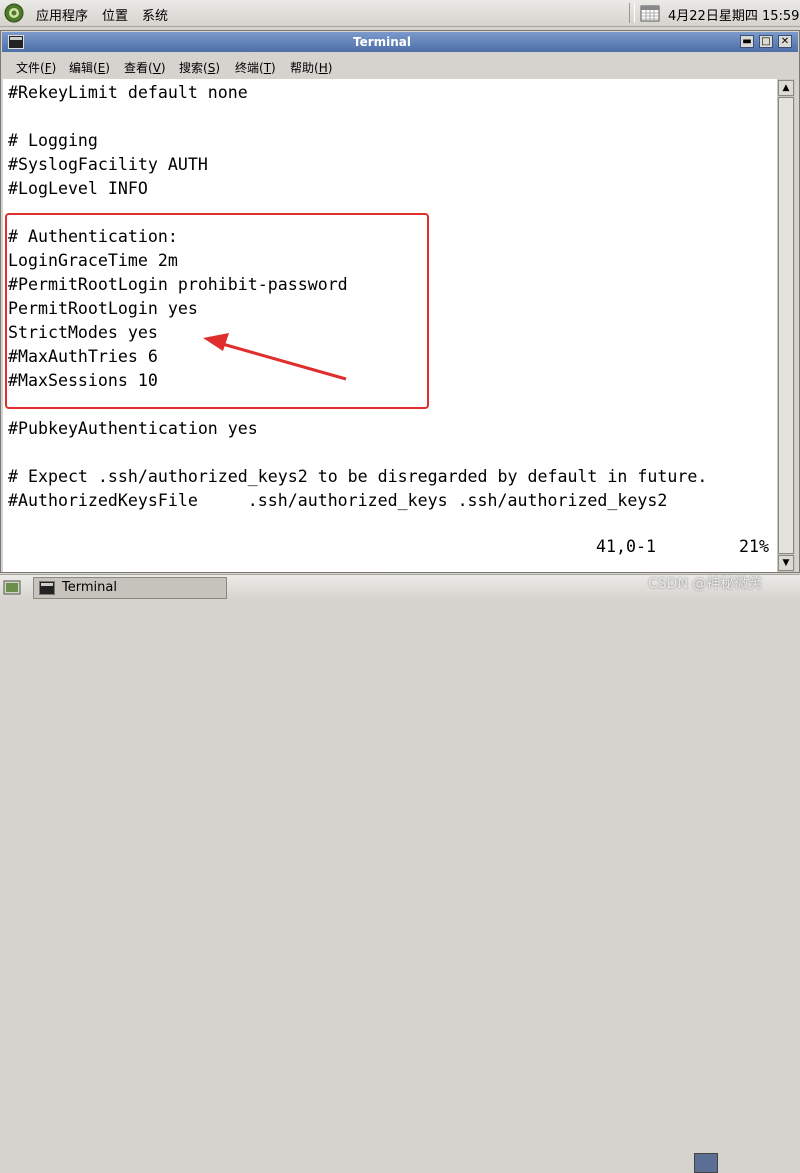 Image resolution: width=800 pixels, height=1173 pixels. What do you see at coordinates (747, 41) in the screenshot?
I see `minimize-button: ▬` at bounding box center [747, 41].